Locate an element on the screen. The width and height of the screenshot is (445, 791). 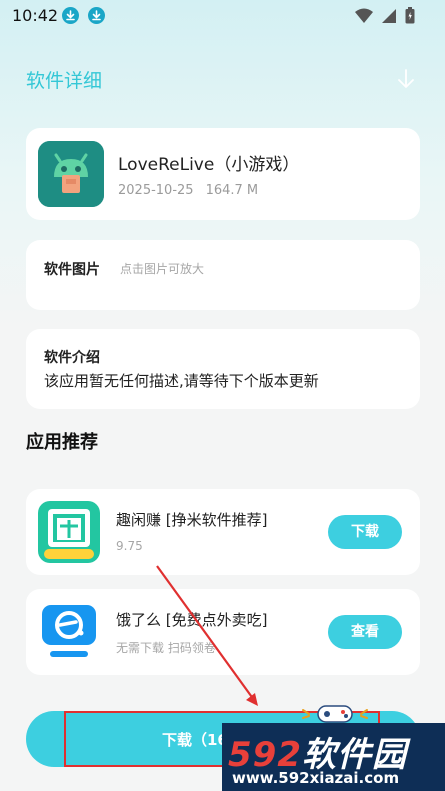
recommend-item-name: 趣闲赚 [挣米软件推荐] is located at coordinates (192, 520).